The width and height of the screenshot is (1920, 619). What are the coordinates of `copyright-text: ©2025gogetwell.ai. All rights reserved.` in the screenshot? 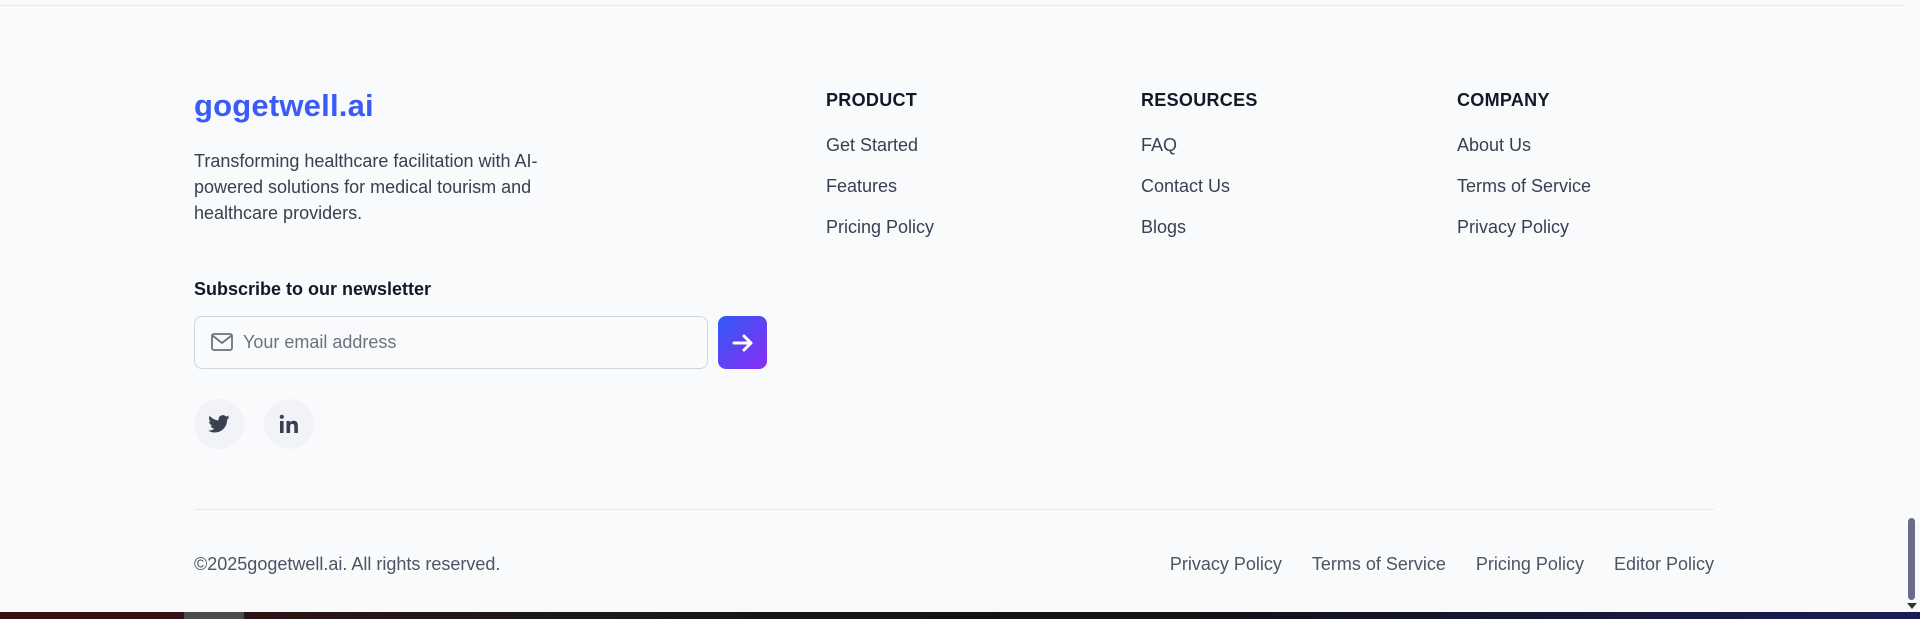 It's located at (347, 564).